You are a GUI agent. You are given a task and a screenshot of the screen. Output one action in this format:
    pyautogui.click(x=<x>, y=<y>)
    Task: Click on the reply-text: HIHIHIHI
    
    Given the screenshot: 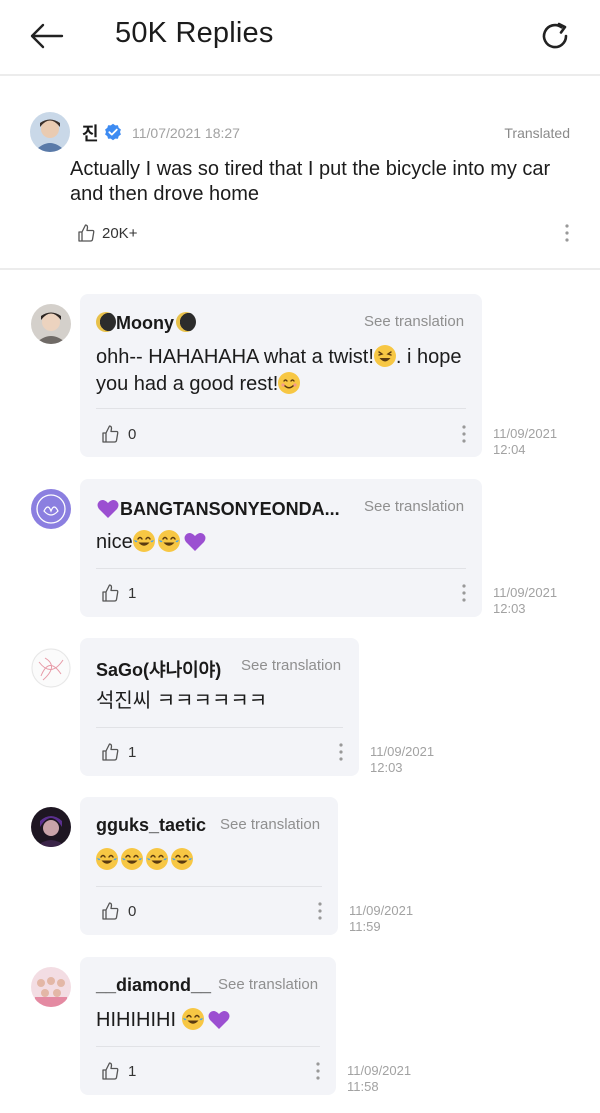 What is the action you would take?
    pyautogui.click(x=163, y=1020)
    